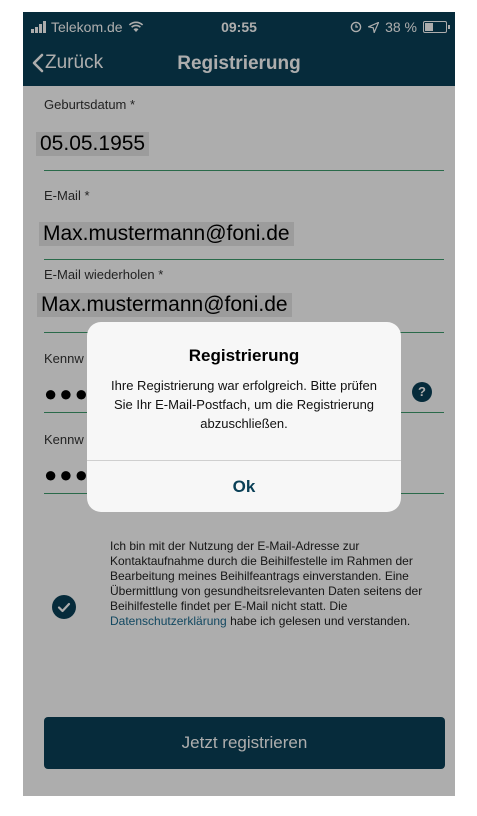 This screenshot has width=477, height=816. What do you see at coordinates (244, 486) in the screenshot?
I see `ok-button: Ok` at bounding box center [244, 486].